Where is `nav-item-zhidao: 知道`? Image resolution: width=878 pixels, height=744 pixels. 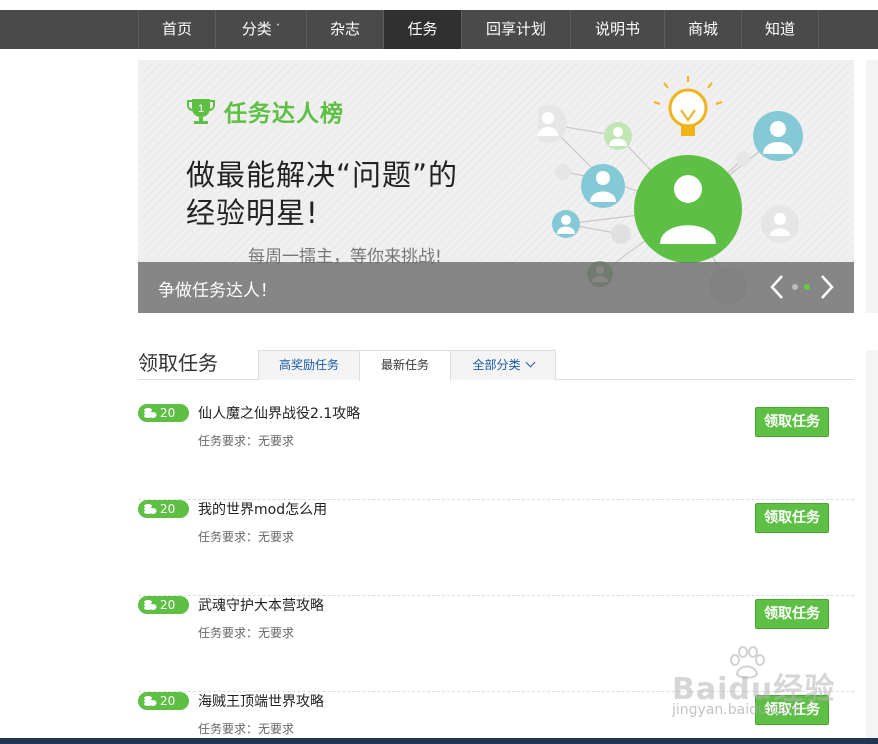 nav-item-zhidao: 知道 is located at coordinates (780, 29).